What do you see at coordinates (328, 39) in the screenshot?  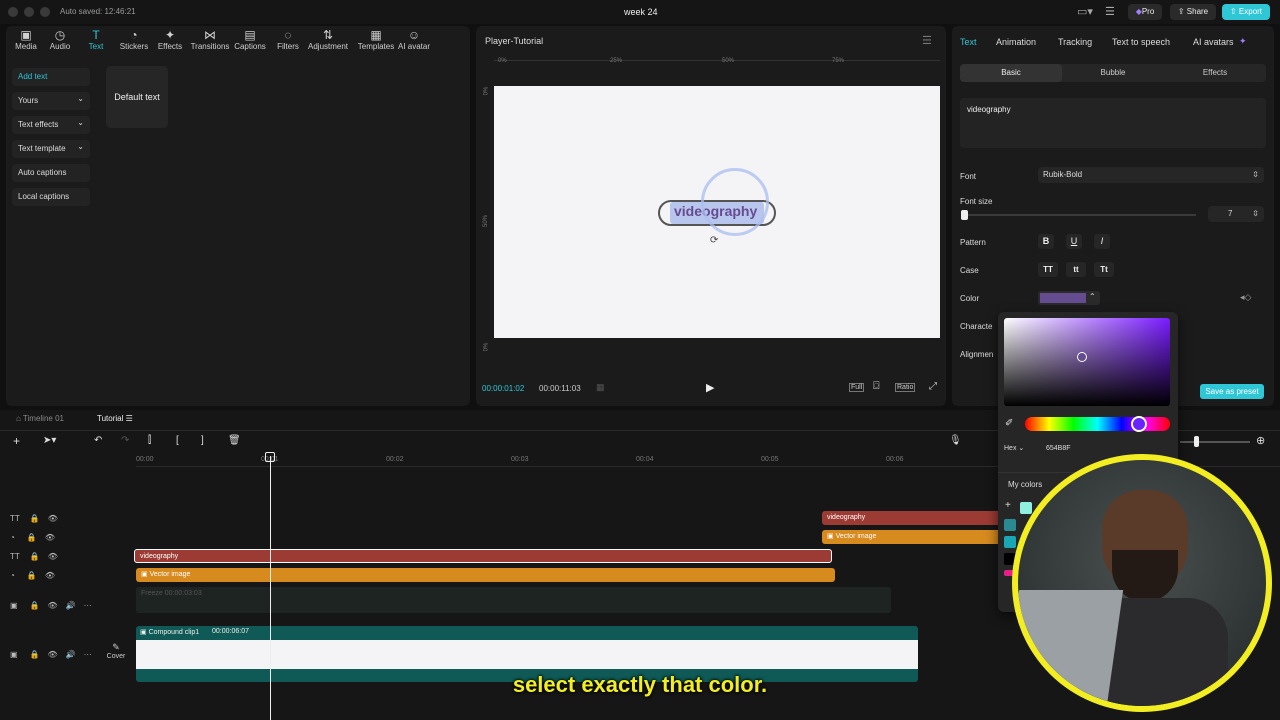 I see `tool-adjustment: ⇅ Adjustment` at bounding box center [328, 39].